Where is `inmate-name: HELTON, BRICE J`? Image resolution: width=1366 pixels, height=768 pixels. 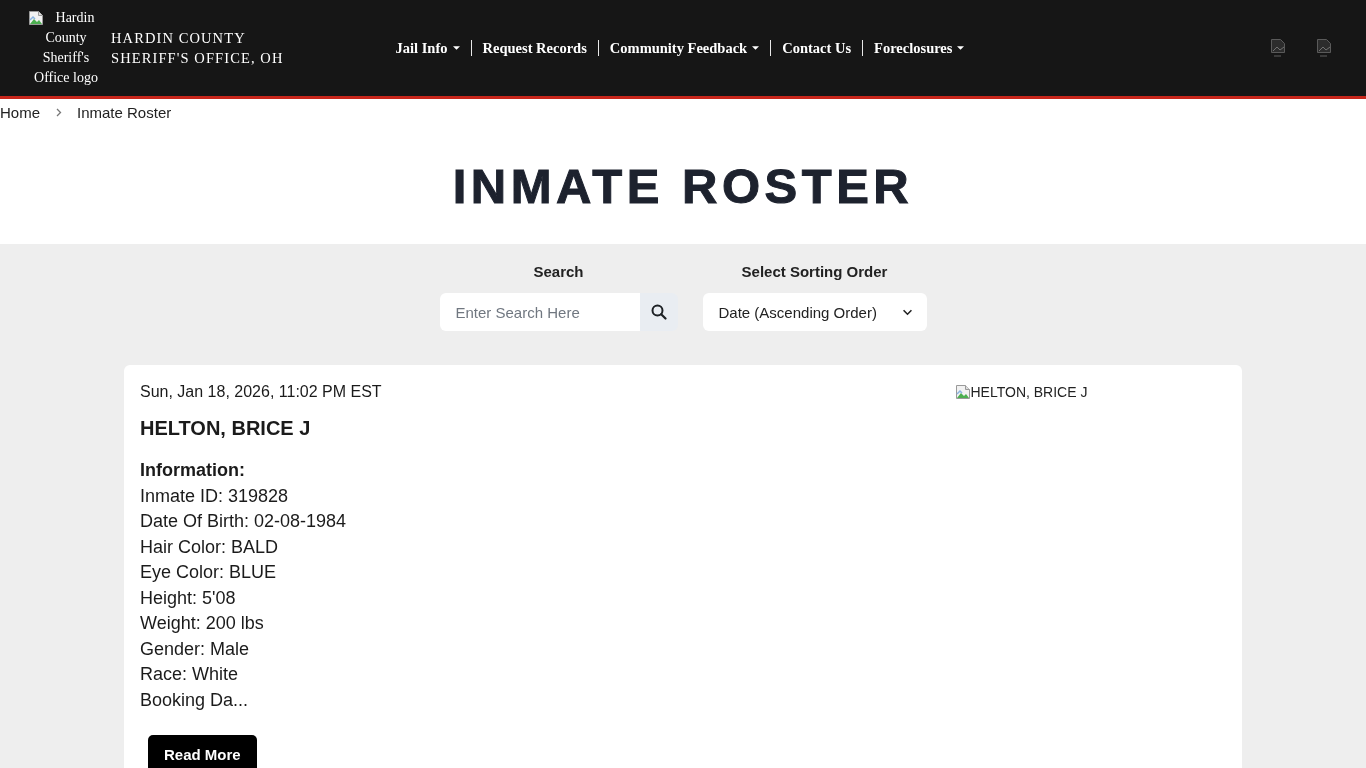
inmate-name: HELTON, BRICE J is located at coordinates (226, 428).